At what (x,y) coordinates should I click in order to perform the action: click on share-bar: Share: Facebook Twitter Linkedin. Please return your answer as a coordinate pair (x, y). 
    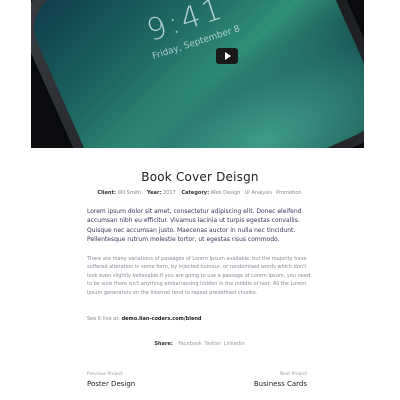
    Looking at the image, I should click on (200, 344).